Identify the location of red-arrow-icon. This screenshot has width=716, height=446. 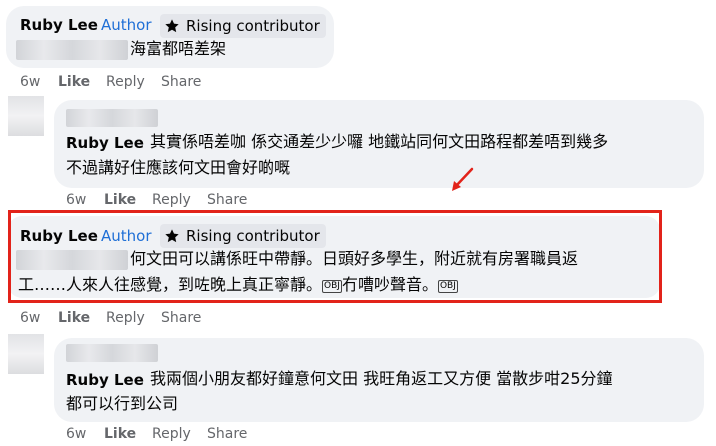
(463, 179).